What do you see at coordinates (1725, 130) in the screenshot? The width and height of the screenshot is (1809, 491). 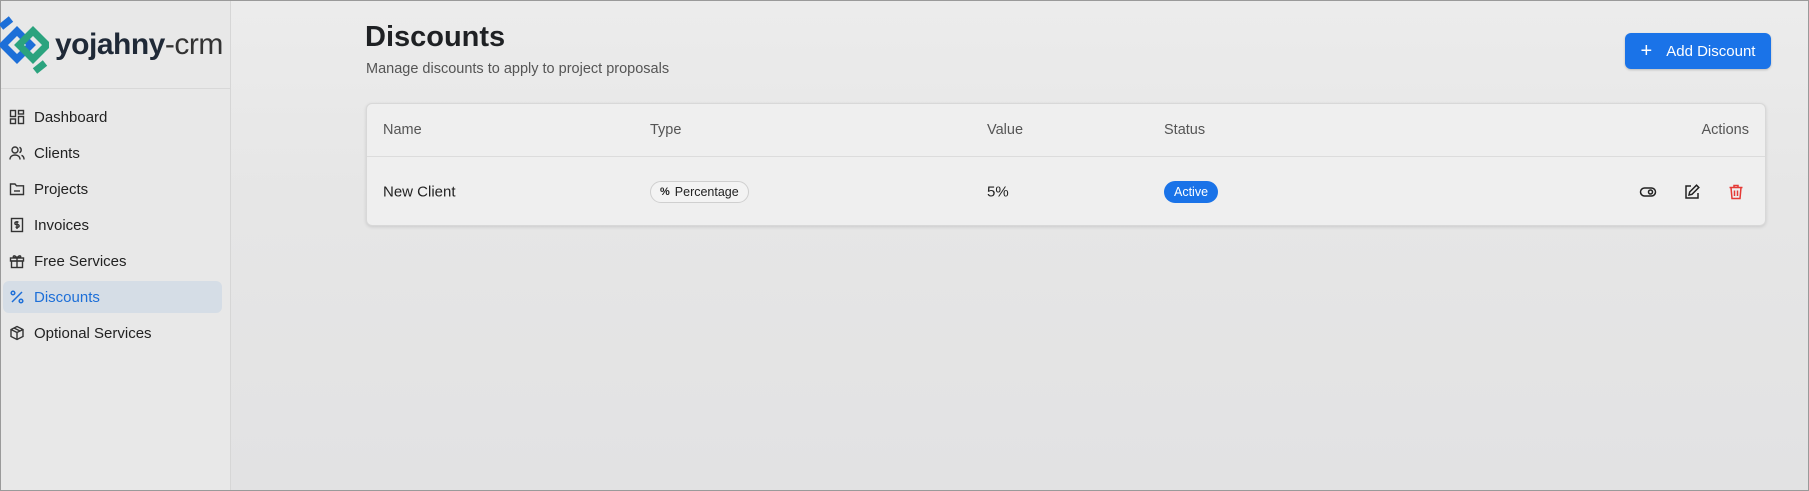 I see `column-header-actions: Actions` at bounding box center [1725, 130].